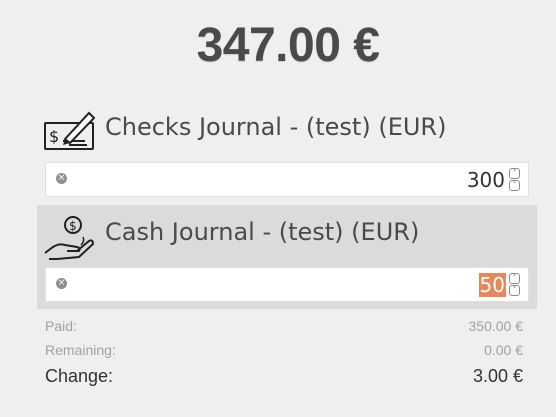  What do you see at coordinates (70, 130) in the screenshot?
I see `check-payment-icon: $` at bounding box center [70, 130].